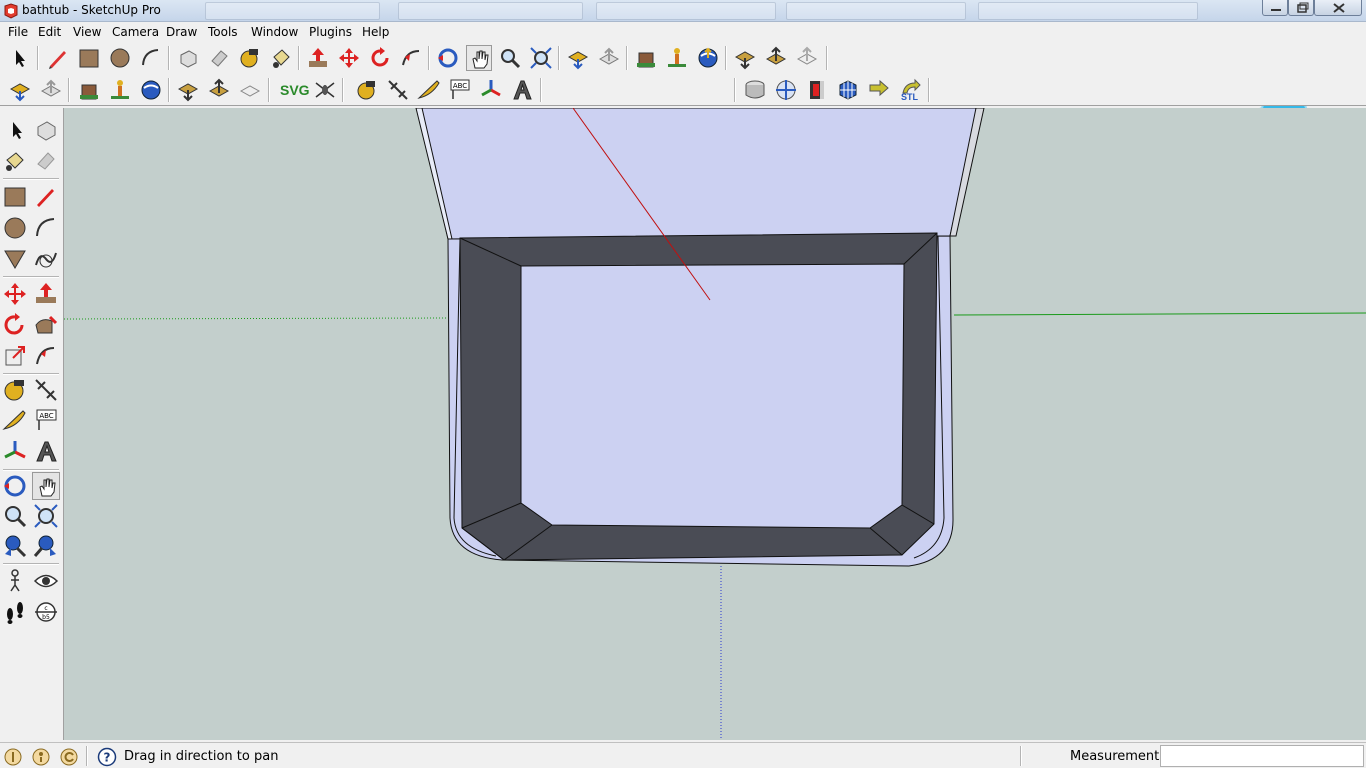 Image resolution: width=1366 pixels, height=768 pixels. What do you see at coordinates (46, 325) in the screenshot?
I see `follow-me-left` at bounding box center [46, 325].